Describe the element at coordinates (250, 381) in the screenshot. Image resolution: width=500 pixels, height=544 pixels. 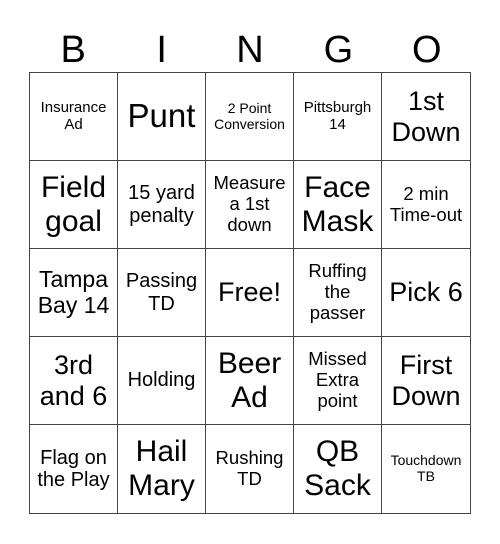
I see `bingo-cell: Beer Ad` at that location.